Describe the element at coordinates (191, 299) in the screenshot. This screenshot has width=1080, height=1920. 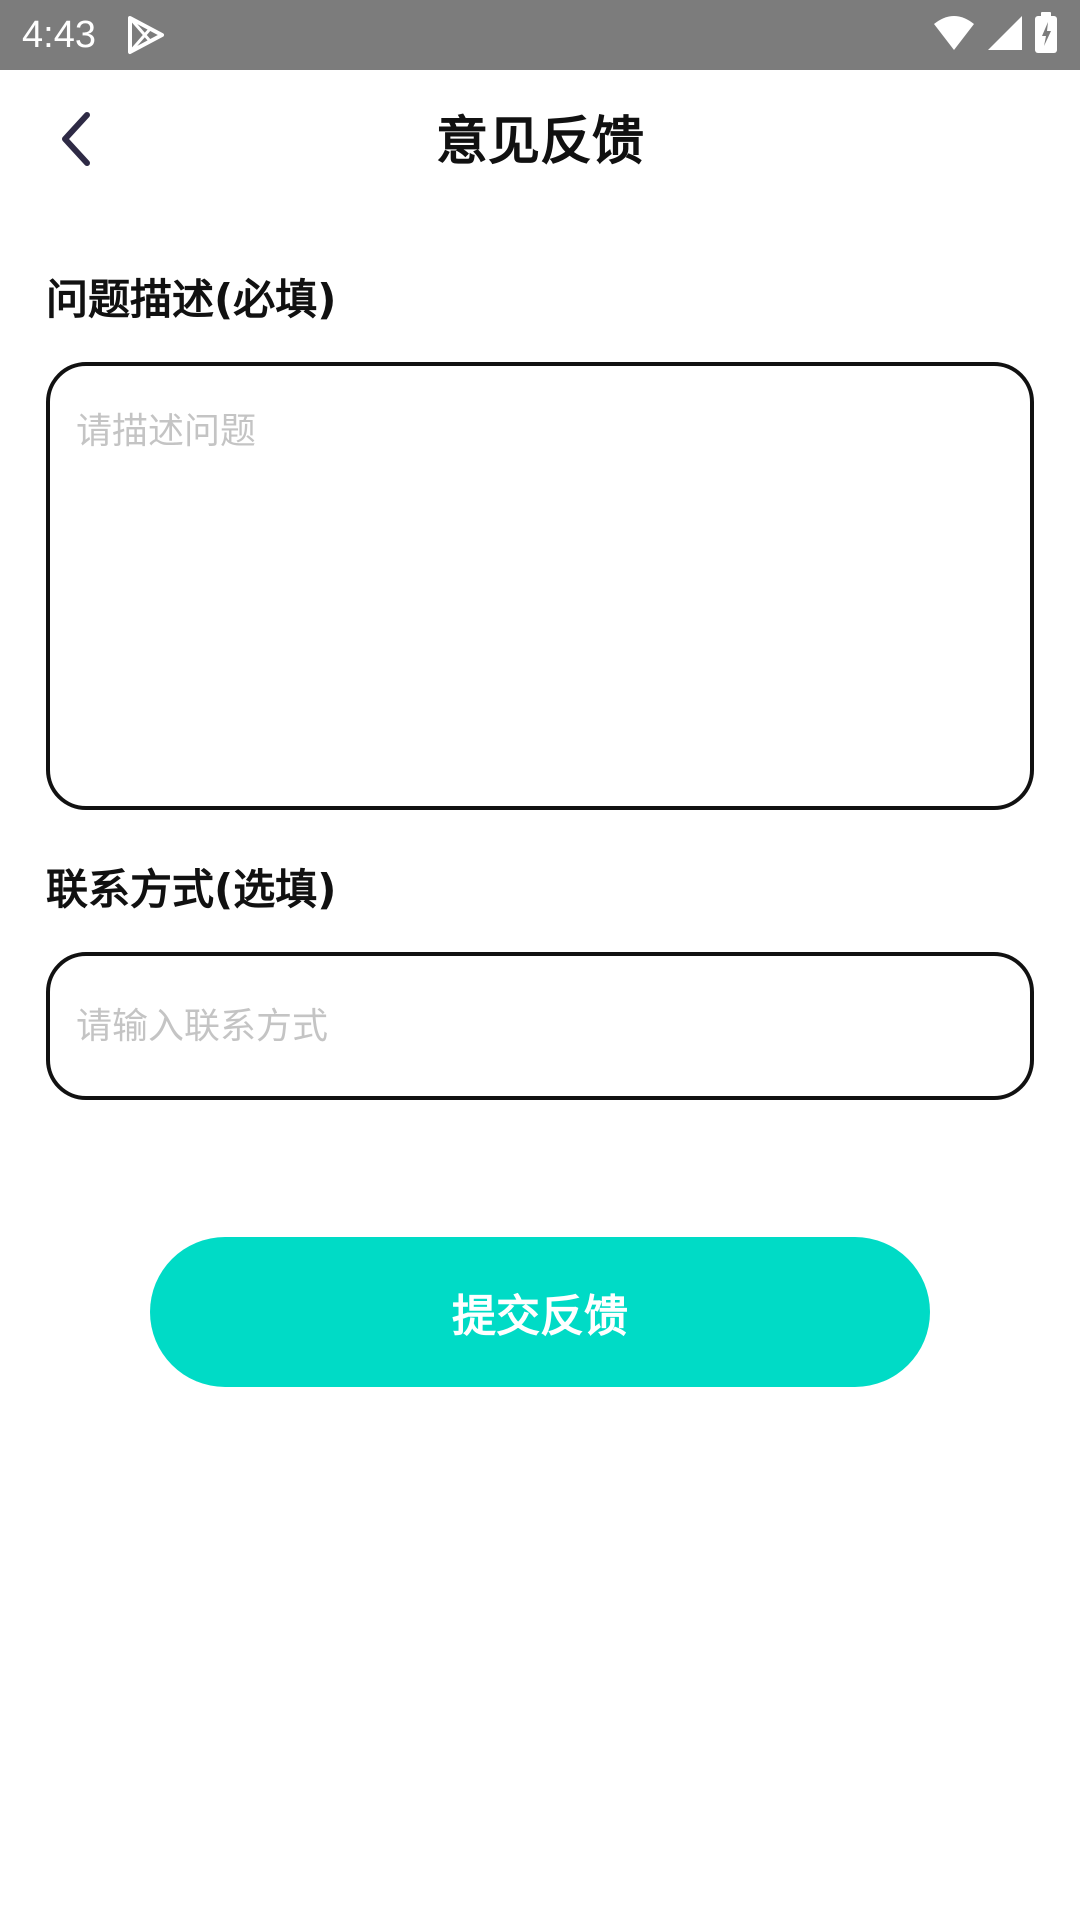
I see `description-label: 问题描述(必填)` at that location.